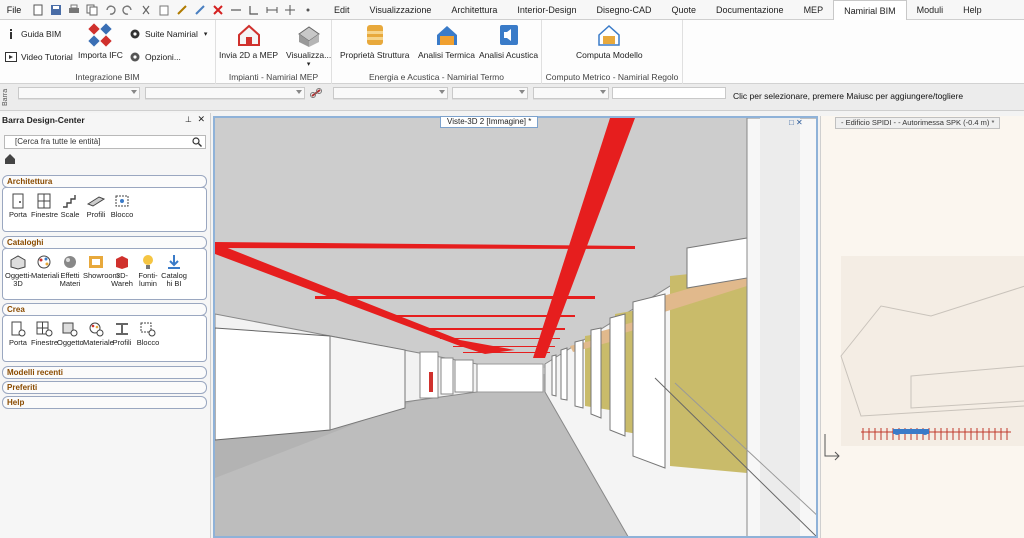 Image resolution: width=1024 pixels, height=538 pixels. I want to click on brush-icon, so click(182, 10).